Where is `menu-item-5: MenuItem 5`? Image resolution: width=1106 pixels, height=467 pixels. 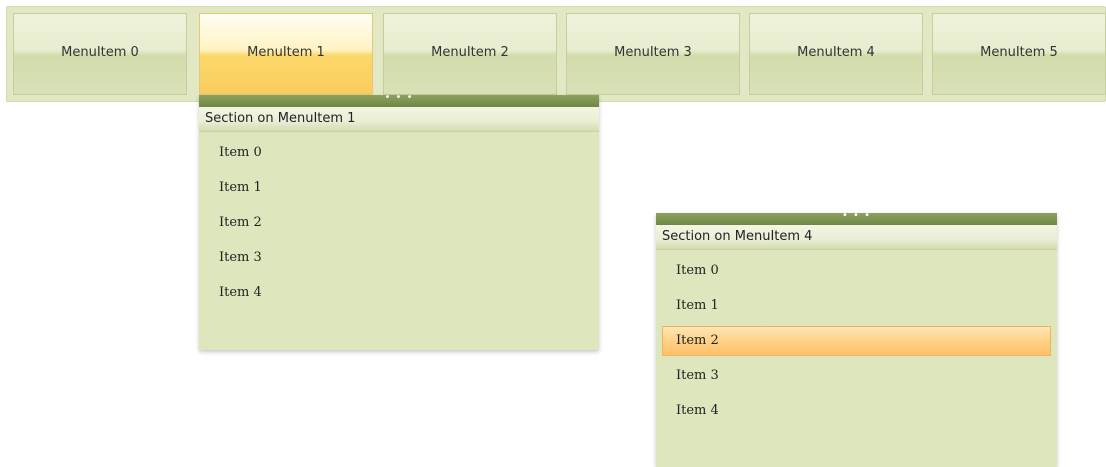 menu-item-5: MenuItem 5 is located at coordinates (1019, 54).